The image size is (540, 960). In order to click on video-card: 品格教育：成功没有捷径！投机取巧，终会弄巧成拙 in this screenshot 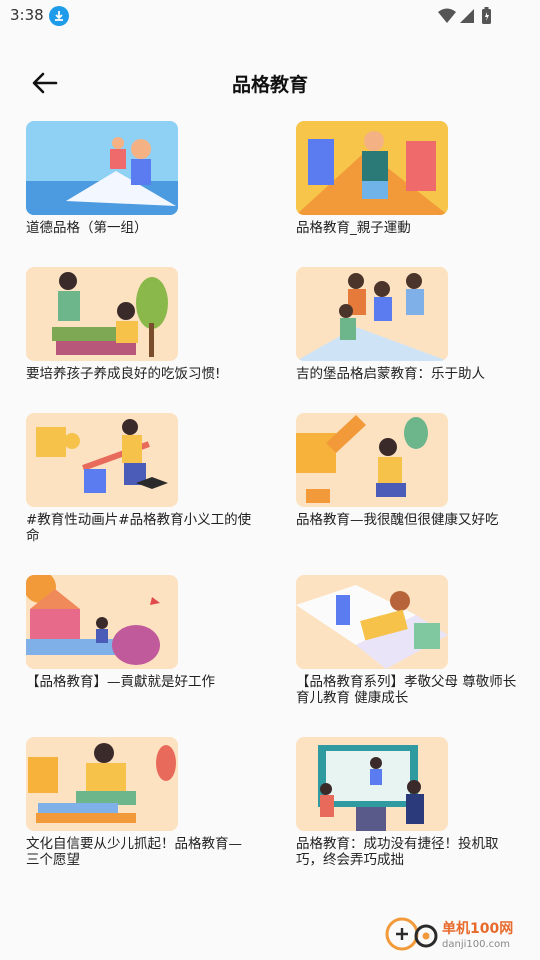, I will do `click(411, 802)`.